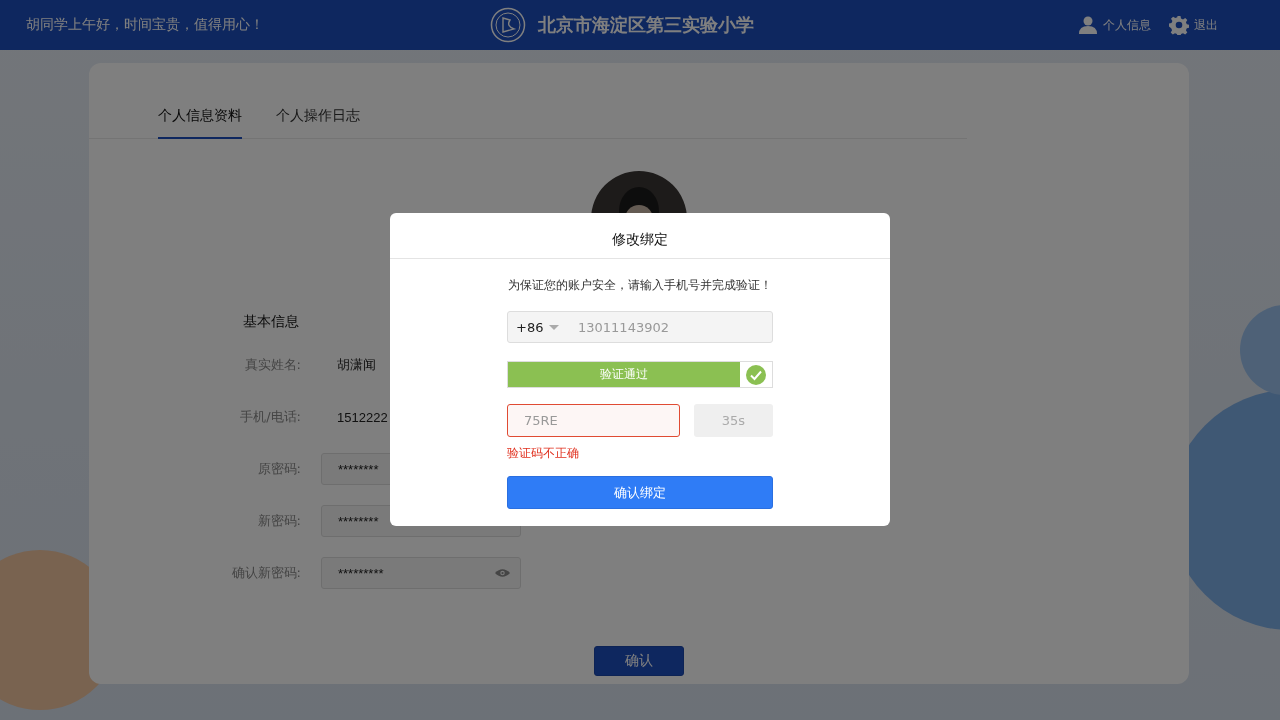  I want to click on eye-icon, so click(502, 573).